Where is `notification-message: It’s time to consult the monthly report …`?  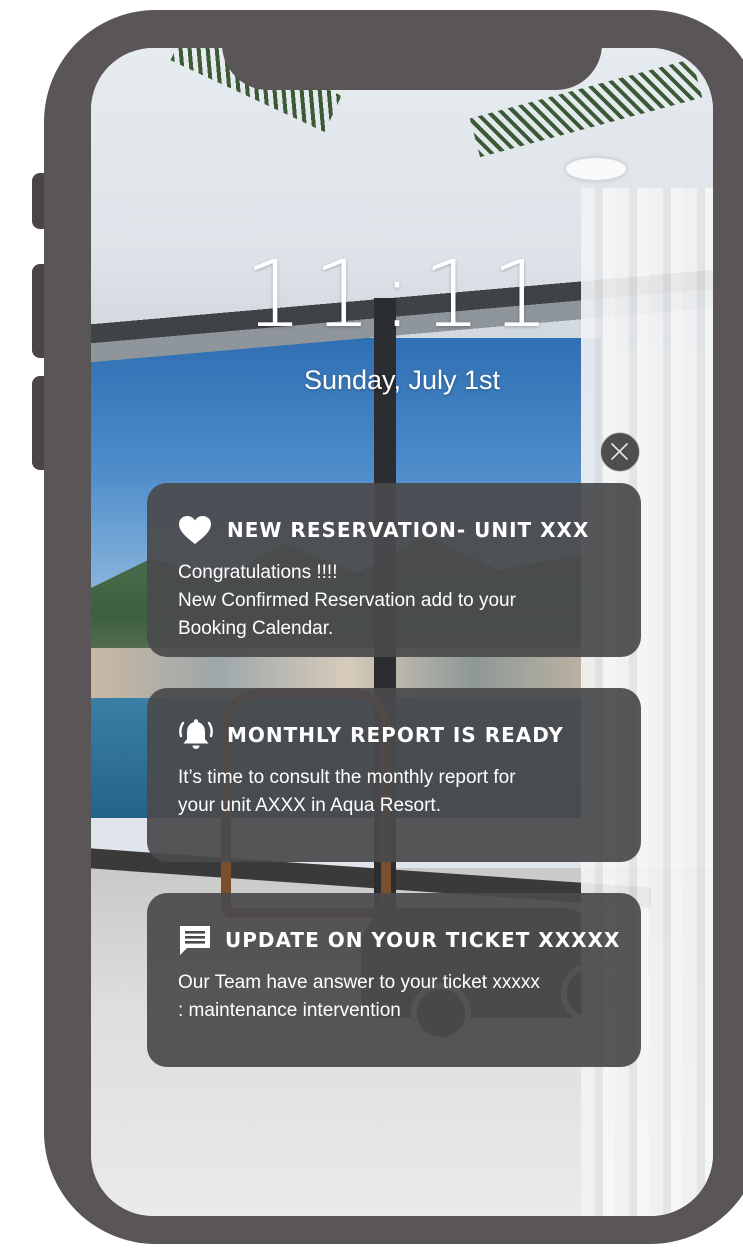
notification-message: It’s time to consult the monthly report … is located at coordinates (397, 792).